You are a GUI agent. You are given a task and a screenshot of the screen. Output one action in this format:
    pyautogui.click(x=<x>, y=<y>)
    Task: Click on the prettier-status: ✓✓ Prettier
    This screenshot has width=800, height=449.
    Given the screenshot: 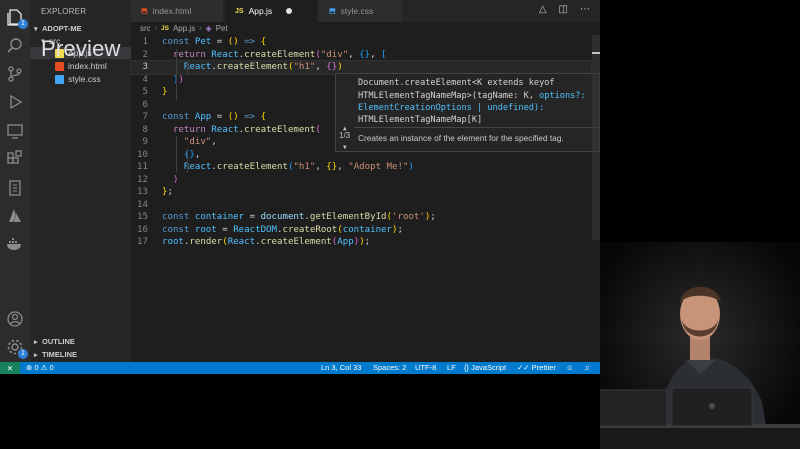 What is the action you would take?
    pyautogui.click(x=536, y=368)
    